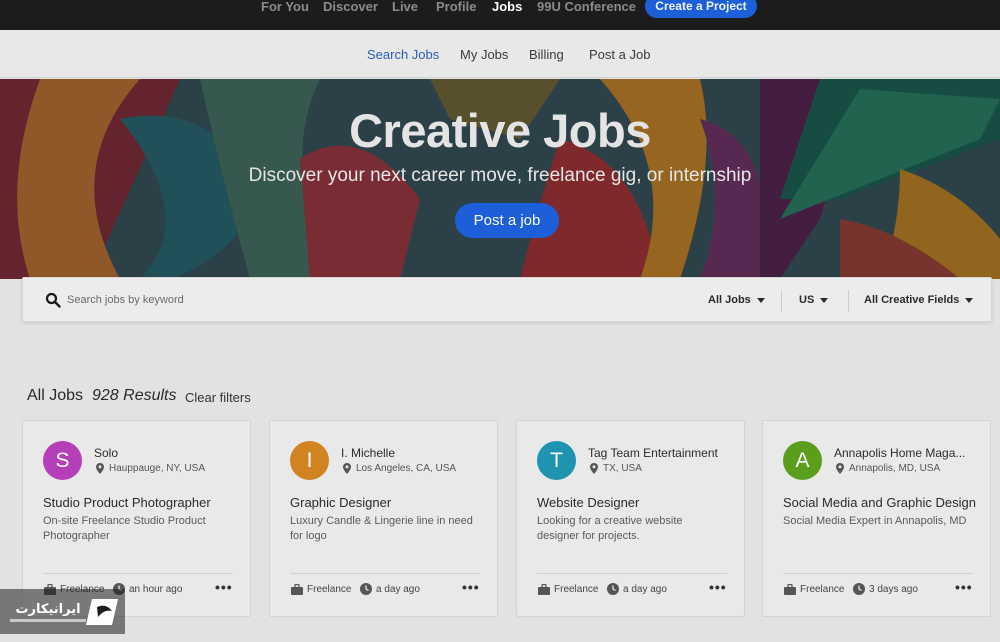 Image resolution: width=1000 pixels, height=642 pixels. What do you see at coordinates (586, 15) in the screenshot?
I see `nav-99u-conference: 99U Conference` at bounding box center [586, 15].